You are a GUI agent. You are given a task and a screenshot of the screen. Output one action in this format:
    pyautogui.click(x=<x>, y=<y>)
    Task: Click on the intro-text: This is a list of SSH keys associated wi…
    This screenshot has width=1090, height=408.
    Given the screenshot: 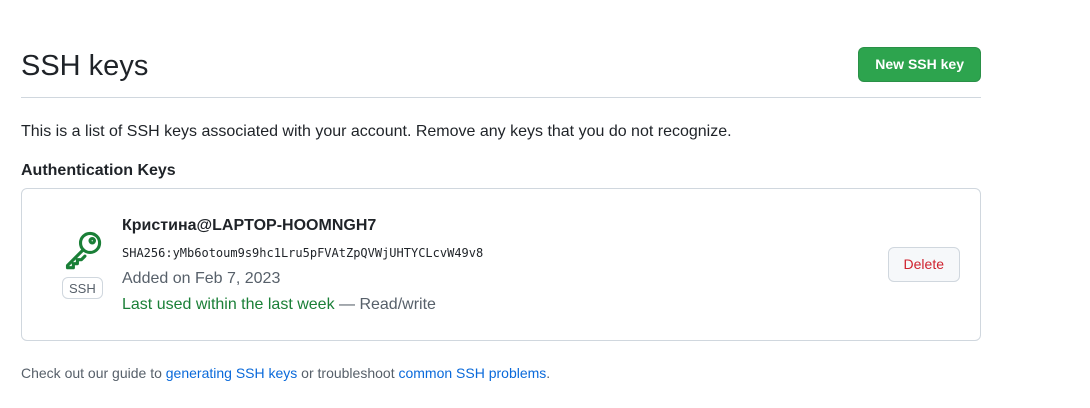 What is the action you would take?
    pyautogui.click(x=376, y=131)
    